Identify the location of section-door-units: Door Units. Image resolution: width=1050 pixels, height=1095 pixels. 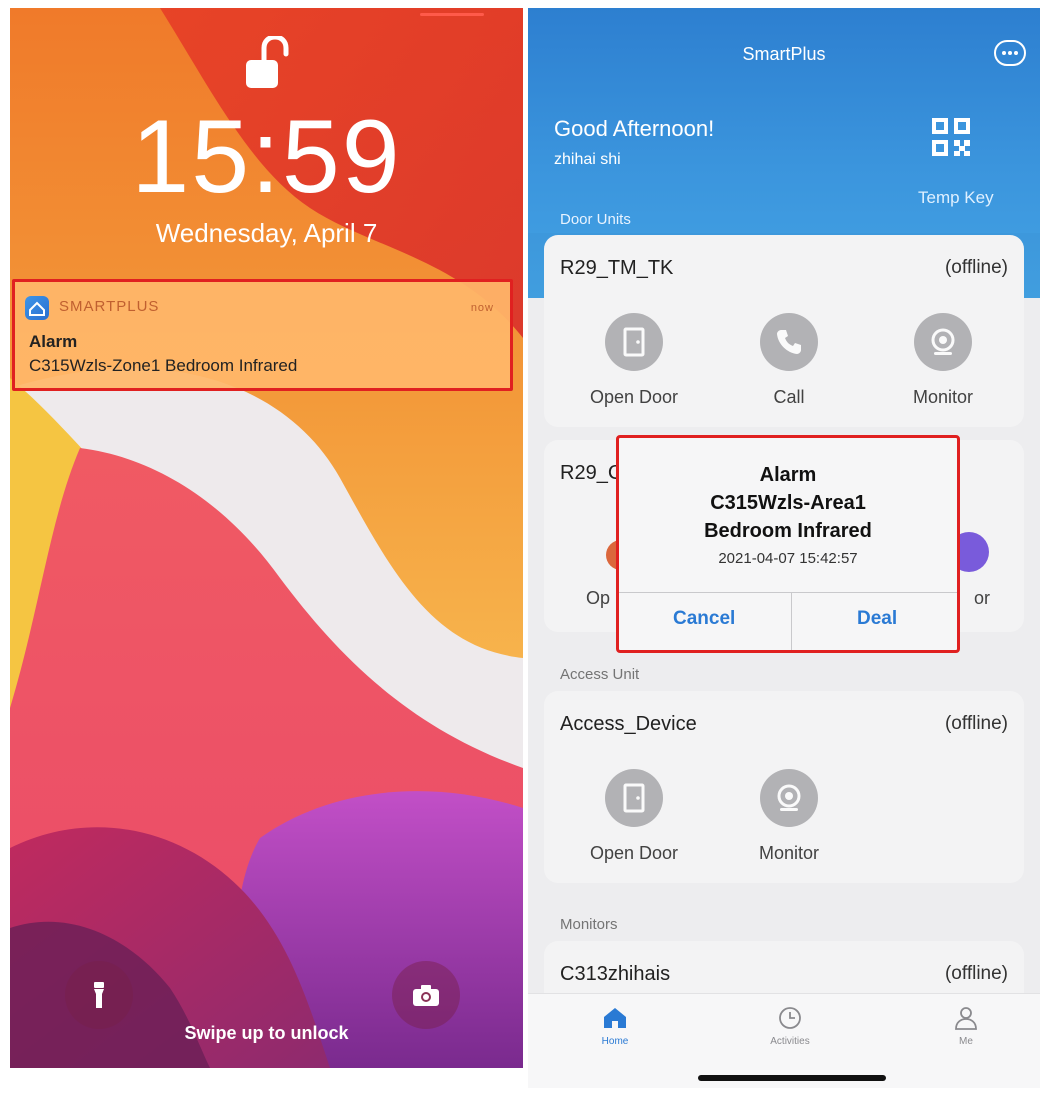
(595, 219).